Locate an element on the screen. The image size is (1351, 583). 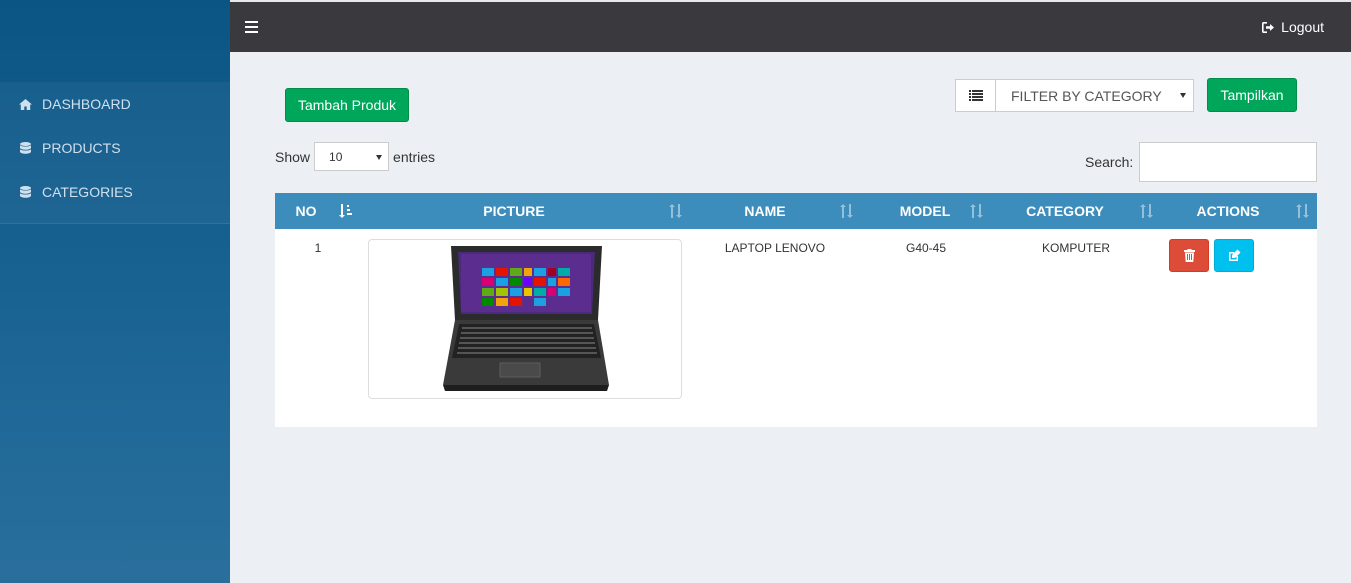
sidebar-item-label: CATEGORIES is located at coordinates (87, 192).